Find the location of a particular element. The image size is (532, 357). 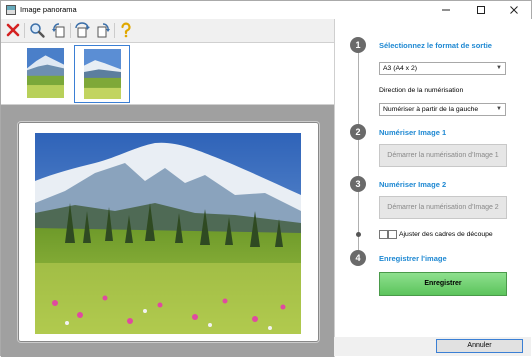

step-connector-line is located at coordinates (358, 154).